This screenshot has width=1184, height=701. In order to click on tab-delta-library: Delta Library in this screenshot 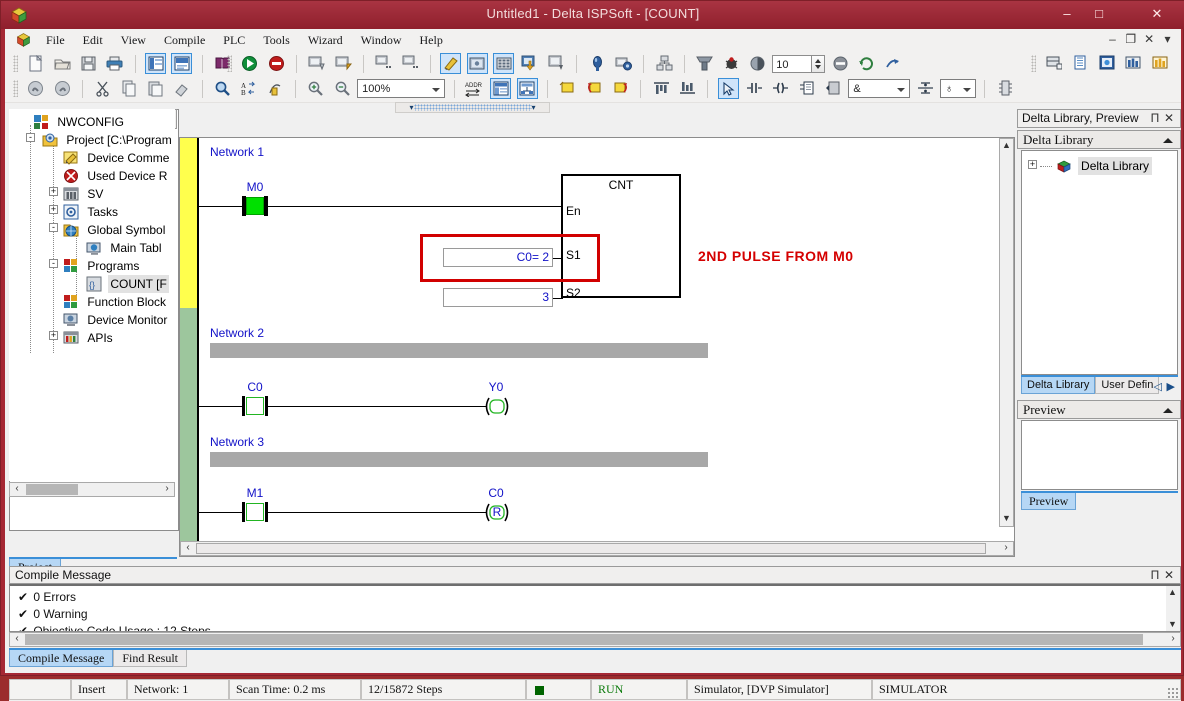, I will do `click(1058, 385)`.